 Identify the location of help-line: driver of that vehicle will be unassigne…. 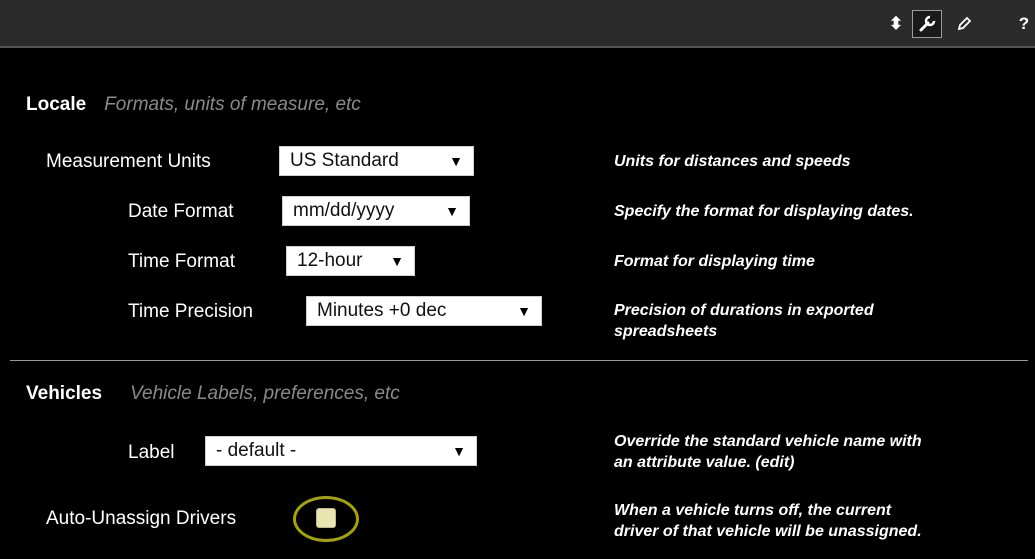
(768, 531).